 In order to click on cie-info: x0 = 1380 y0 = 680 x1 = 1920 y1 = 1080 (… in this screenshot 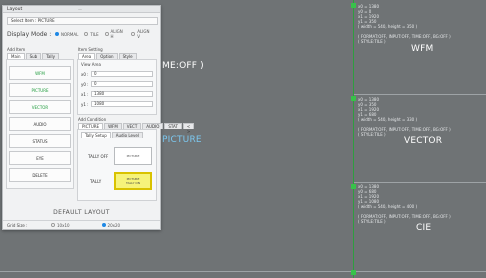, I will do `click(404, 204)`.